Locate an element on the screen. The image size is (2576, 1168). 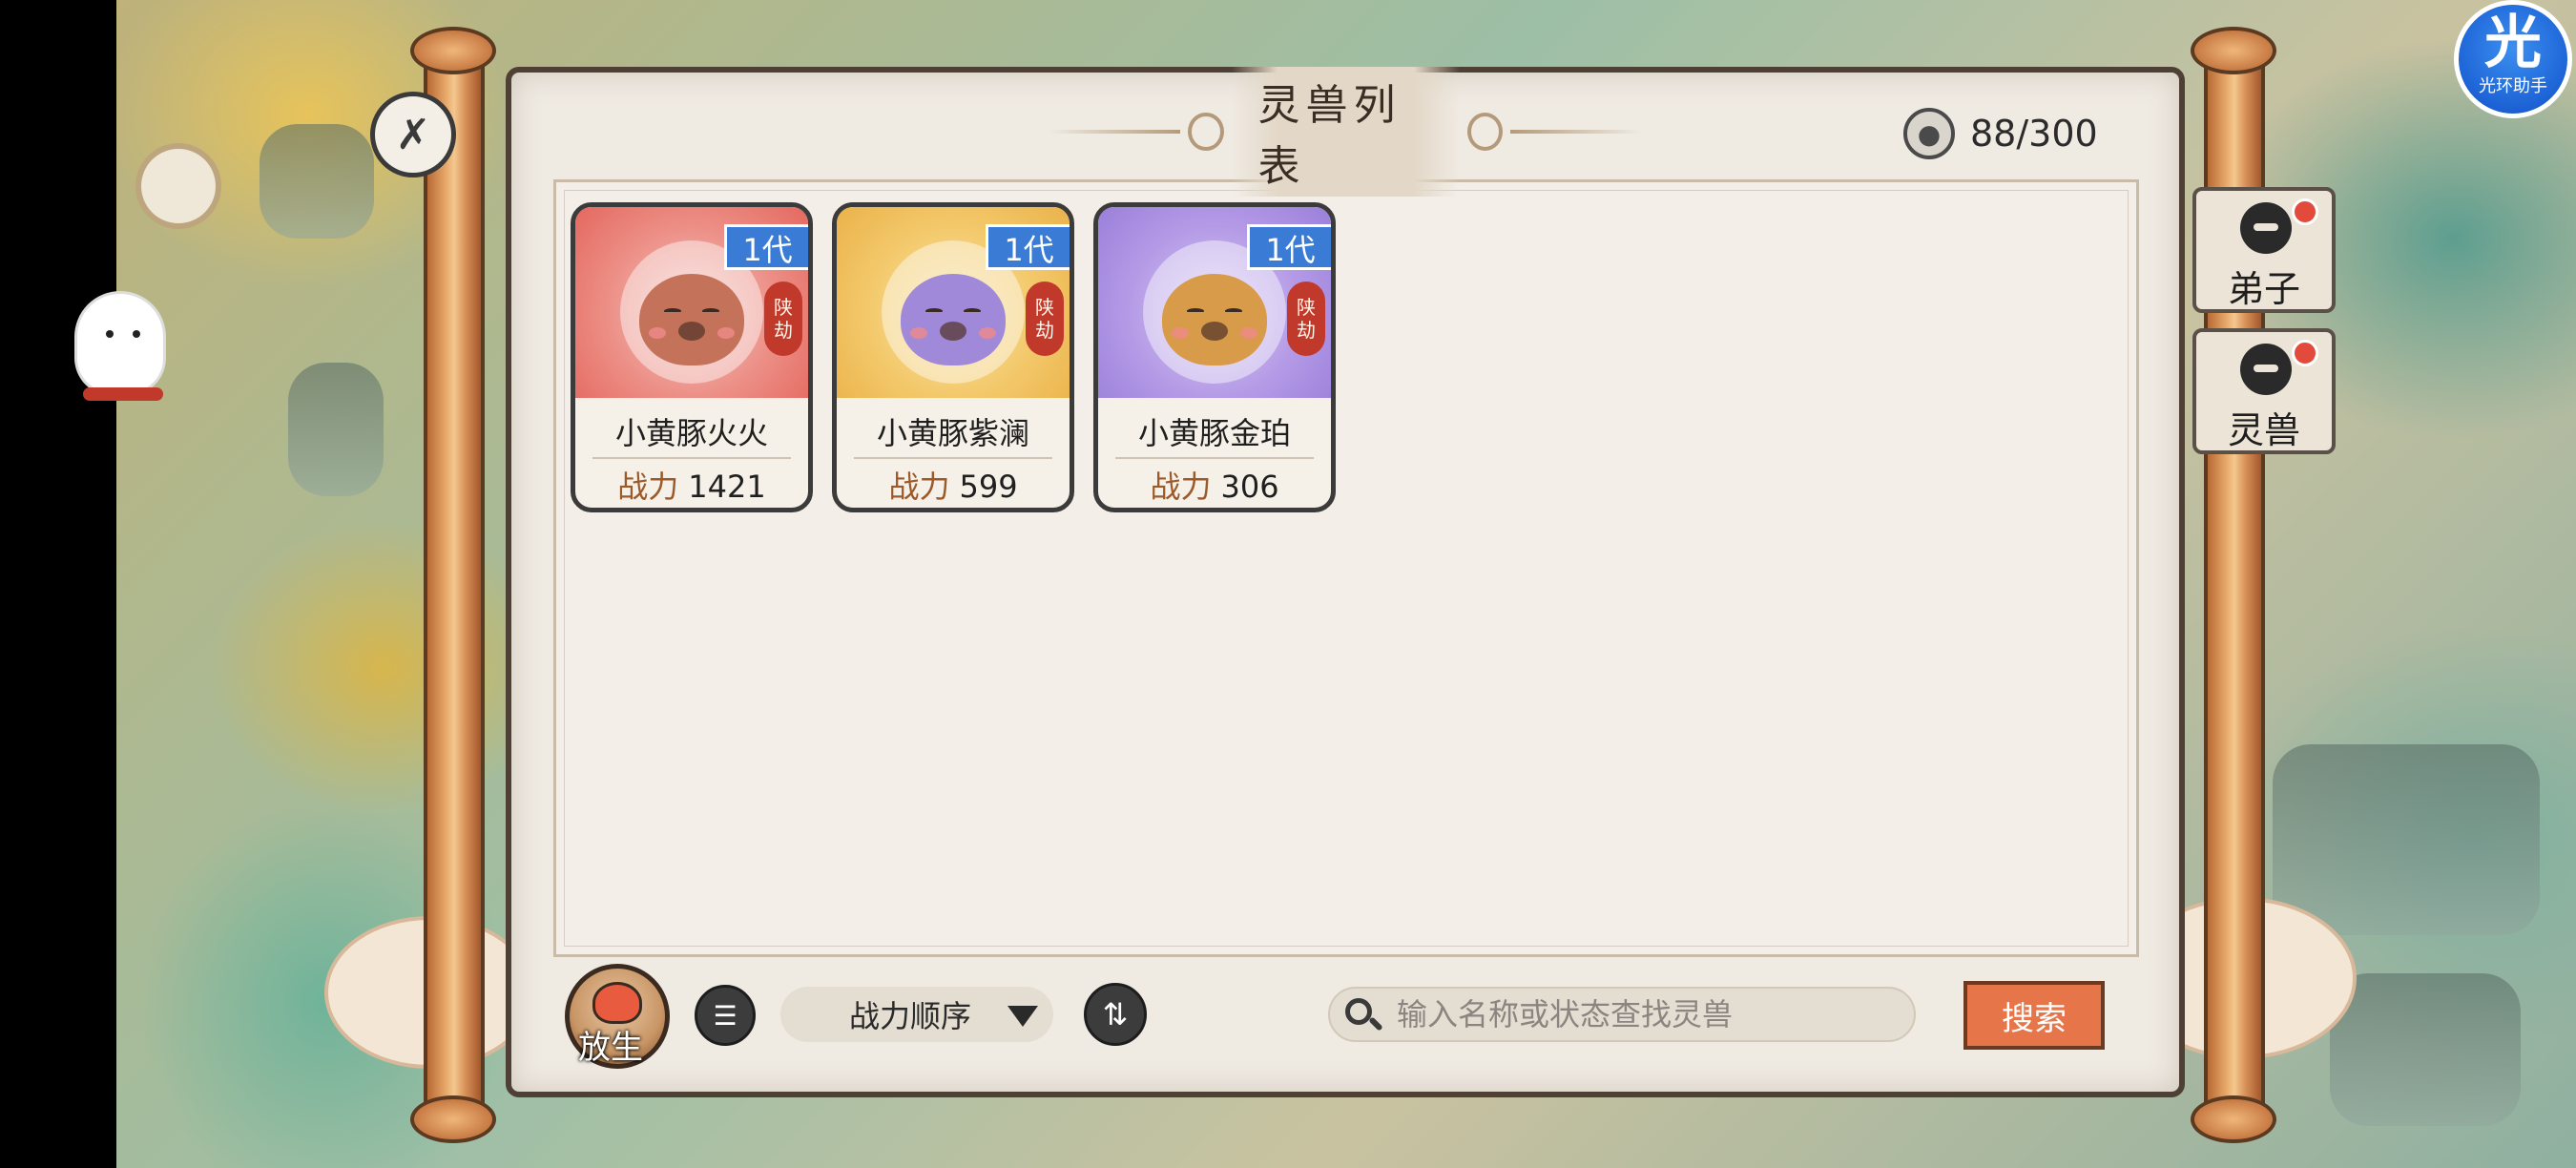
tab-disciples: 弟子 is located at coordinates (2264, 250).